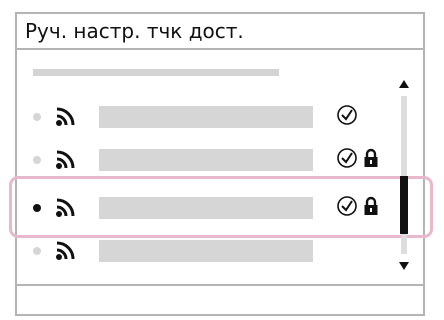 Image resolution: width=444 pixels, height=320 pixels. I want to click on list-header-placeholder, so click(156, 72).